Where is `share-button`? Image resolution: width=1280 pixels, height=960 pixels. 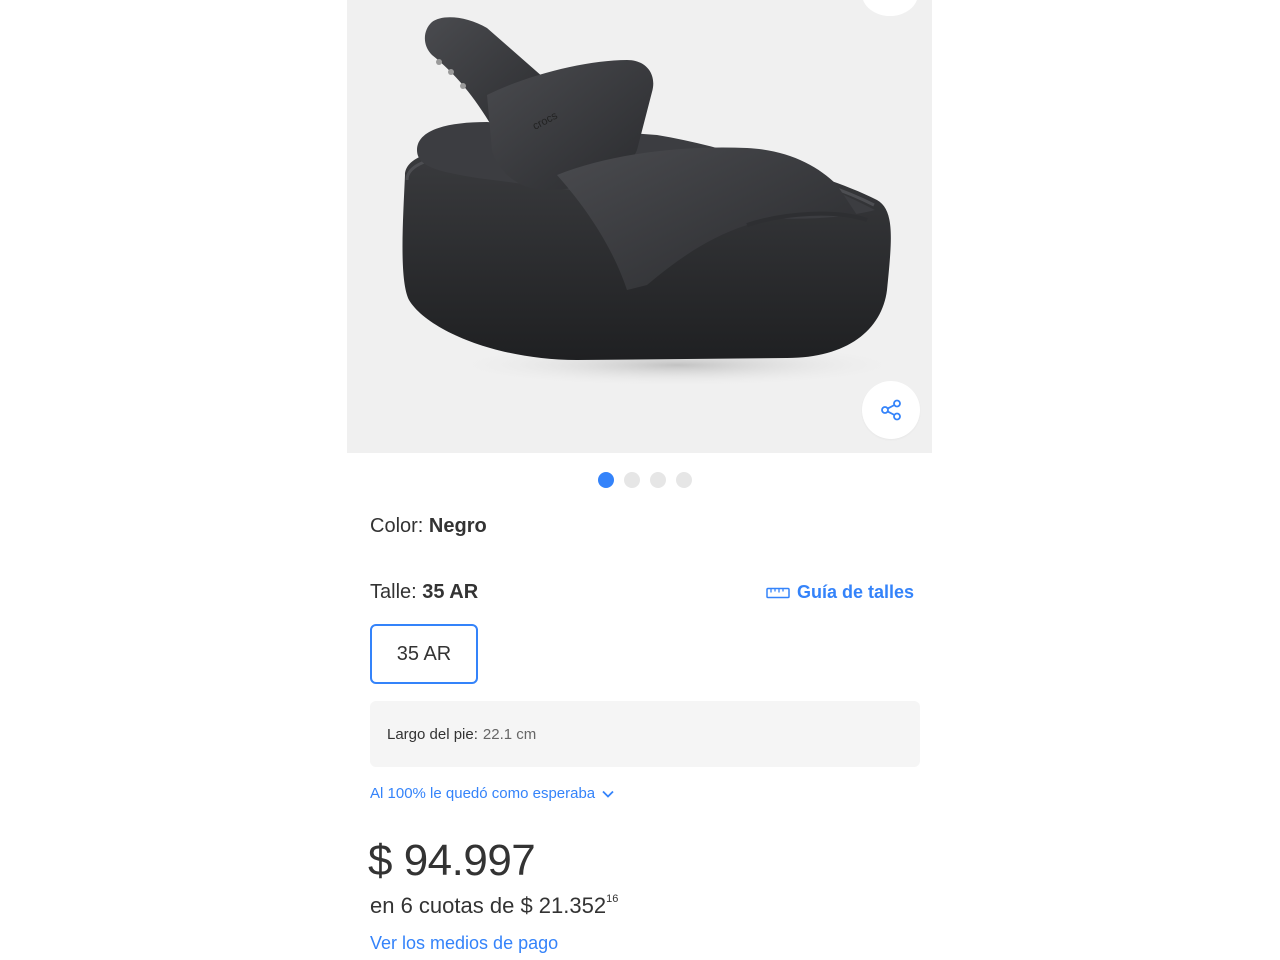 share-button is located at coordinates (891, 410).